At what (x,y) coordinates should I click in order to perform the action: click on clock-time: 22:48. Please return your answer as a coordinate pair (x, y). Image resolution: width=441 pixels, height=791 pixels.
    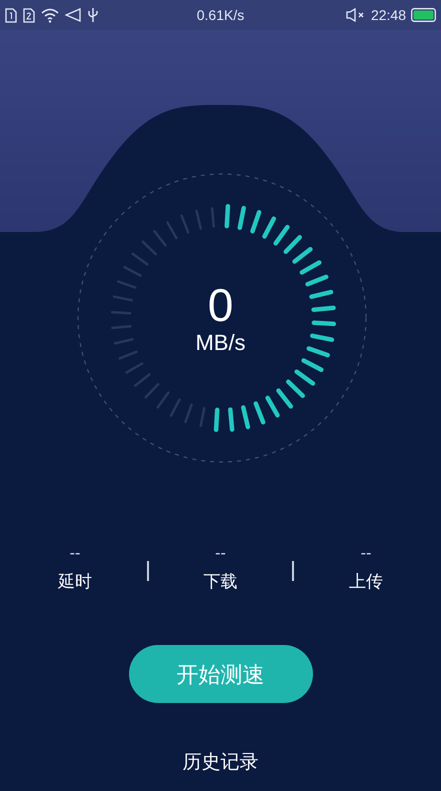
    Looking at the image, I should click on (388, 15).